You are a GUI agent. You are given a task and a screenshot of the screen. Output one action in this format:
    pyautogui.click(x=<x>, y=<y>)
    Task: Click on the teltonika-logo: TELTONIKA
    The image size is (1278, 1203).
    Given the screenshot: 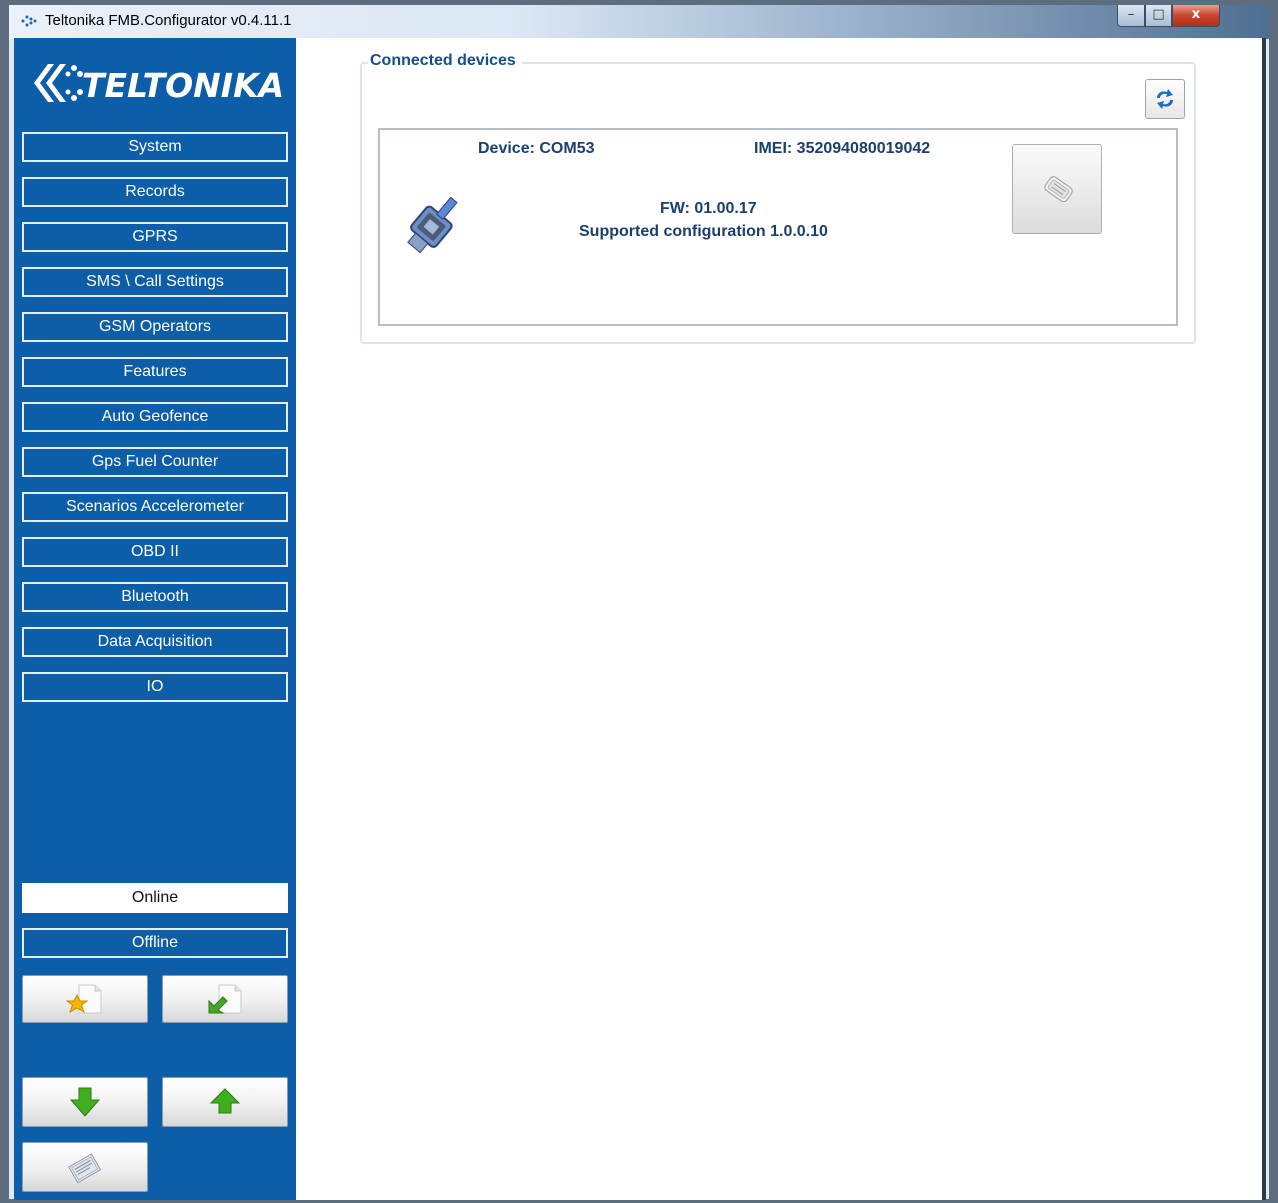 What is the action you would take?
    pyautogui.click(x=158, y=84)
    